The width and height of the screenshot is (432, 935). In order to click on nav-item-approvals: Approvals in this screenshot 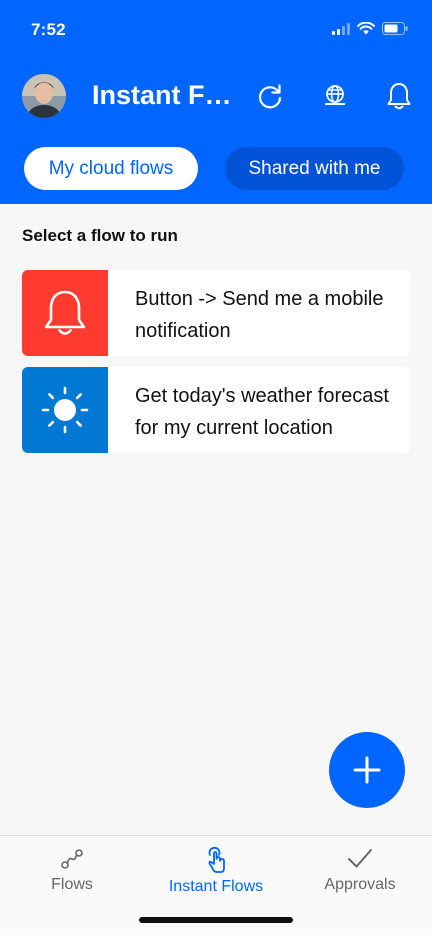, I will do `click(360, 870)`.